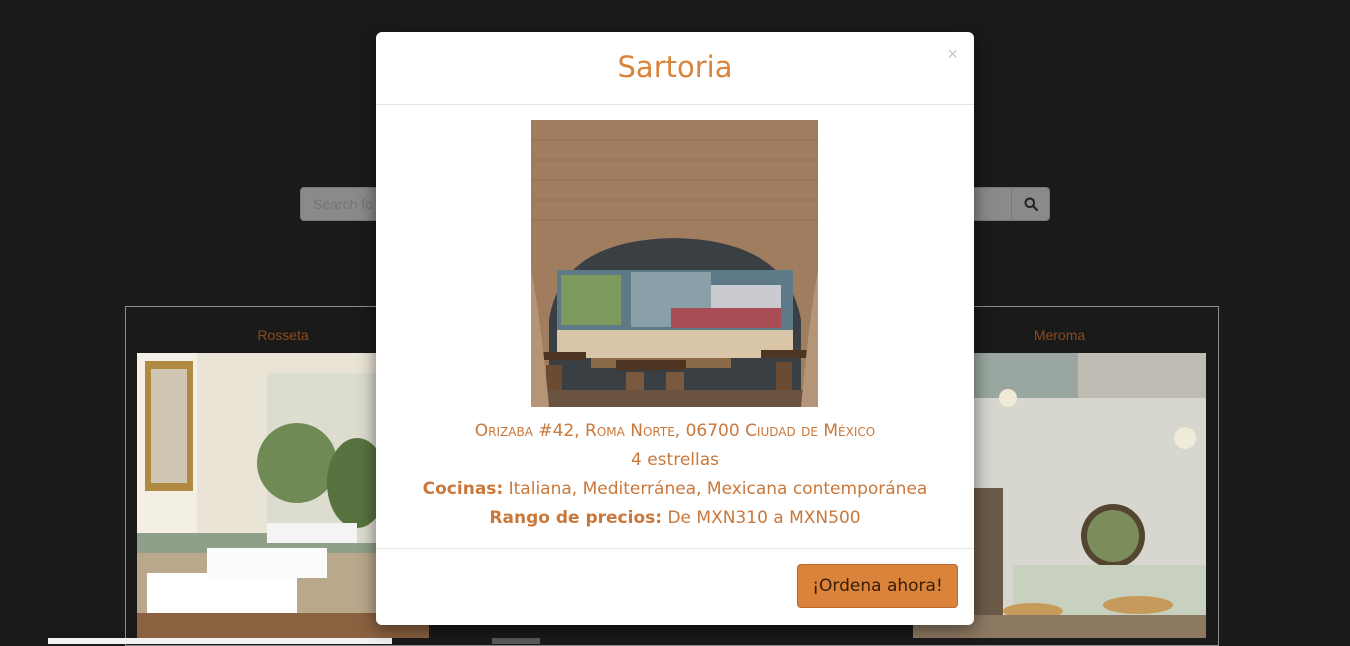 Image resolution: width=1350 pixels, height=646 pixels. I want to click on price-value: De MXN310 a MXN500, so click(761, 518).